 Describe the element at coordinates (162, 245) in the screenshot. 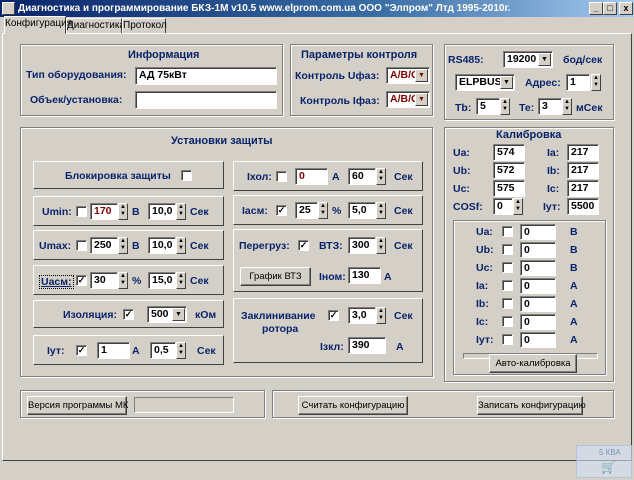

I see `umax-time-input: 10,0` at that location.